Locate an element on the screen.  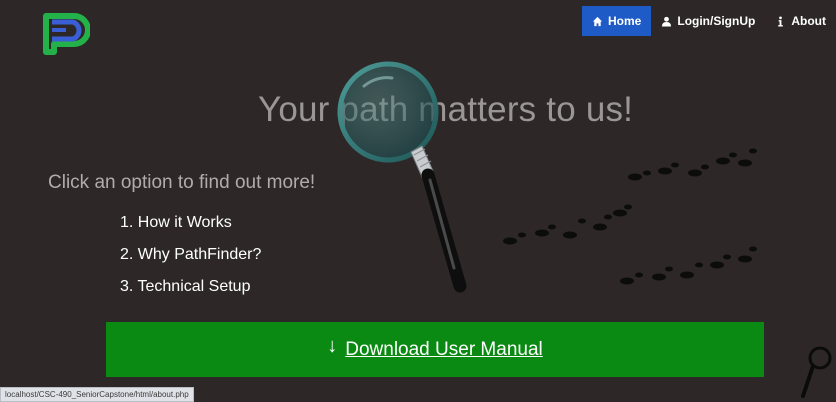
download-label: Download User Manual is located at coordinates (444, 349).